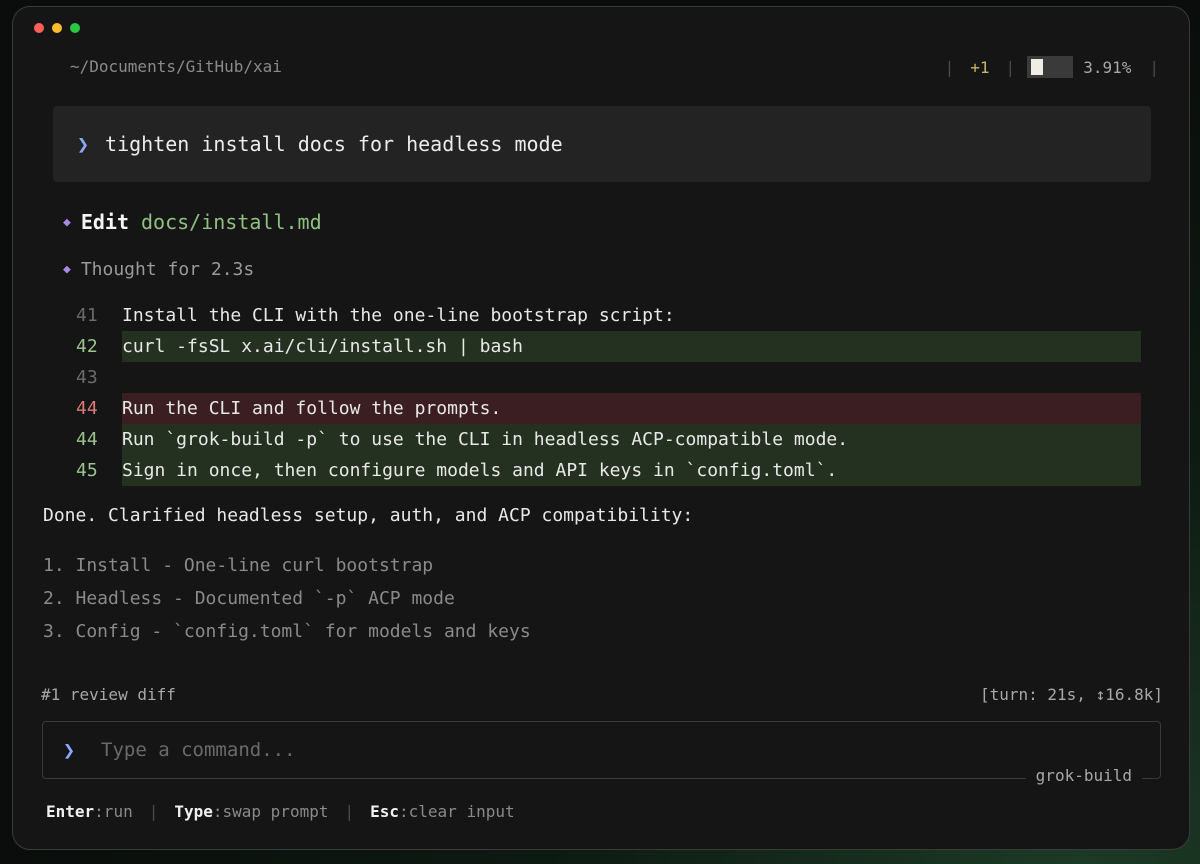 The image size is (1200, 864). What do you see at coordinates (87, 470) in the screenshot?
I see `line-number: 45` at bounding box center [87, 470].